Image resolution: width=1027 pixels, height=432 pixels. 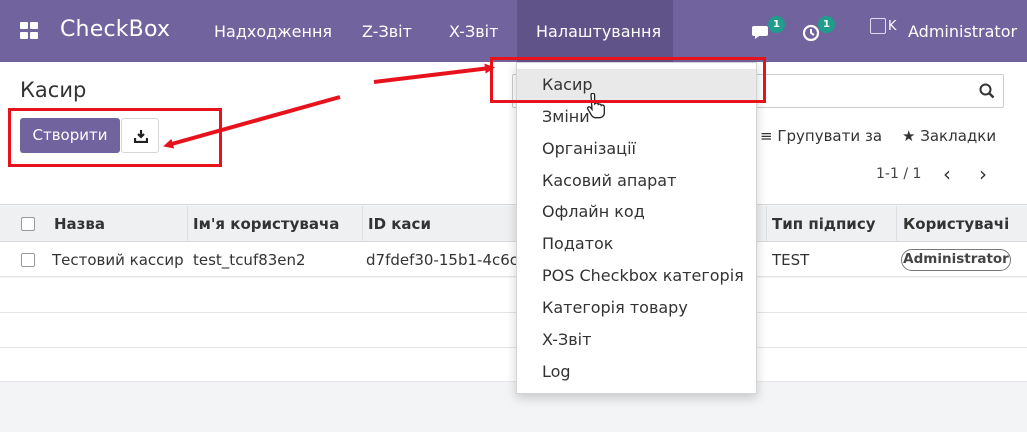 I want to click on annotation-arrows, so click(x=329, y=106).